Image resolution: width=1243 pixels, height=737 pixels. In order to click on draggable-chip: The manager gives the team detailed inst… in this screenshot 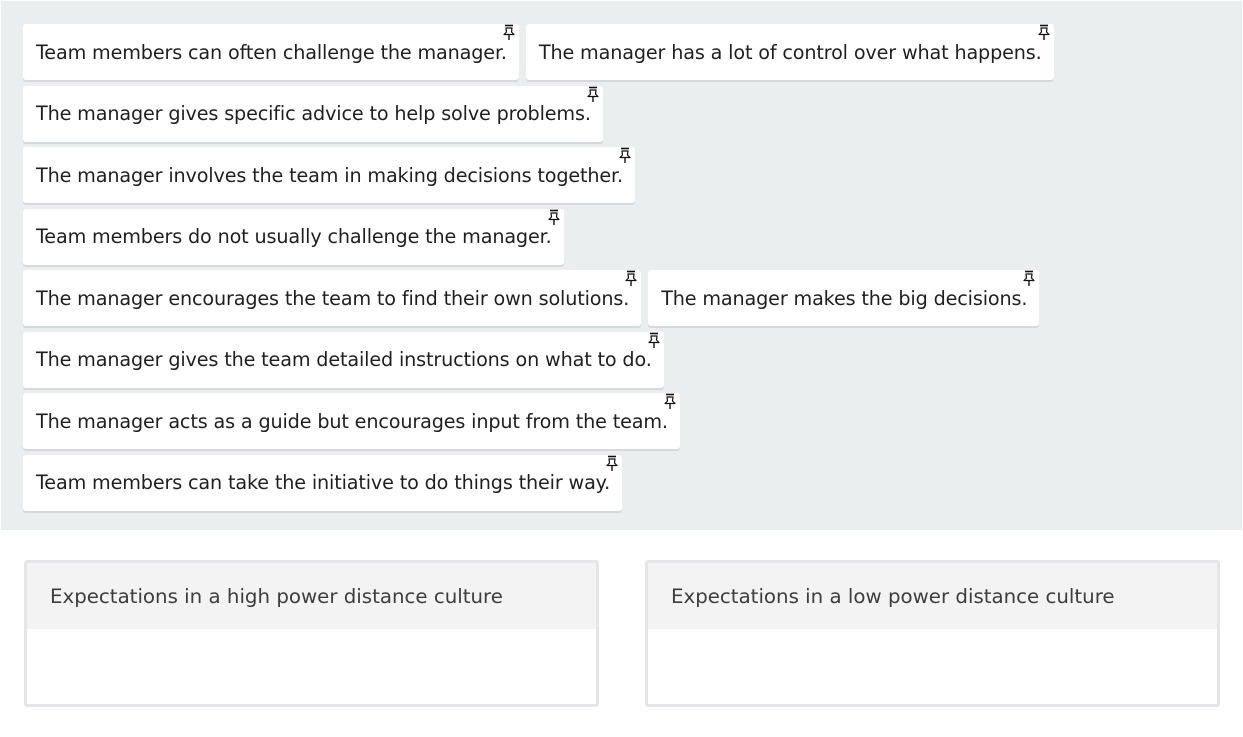, I will do `click(343, 359)`.